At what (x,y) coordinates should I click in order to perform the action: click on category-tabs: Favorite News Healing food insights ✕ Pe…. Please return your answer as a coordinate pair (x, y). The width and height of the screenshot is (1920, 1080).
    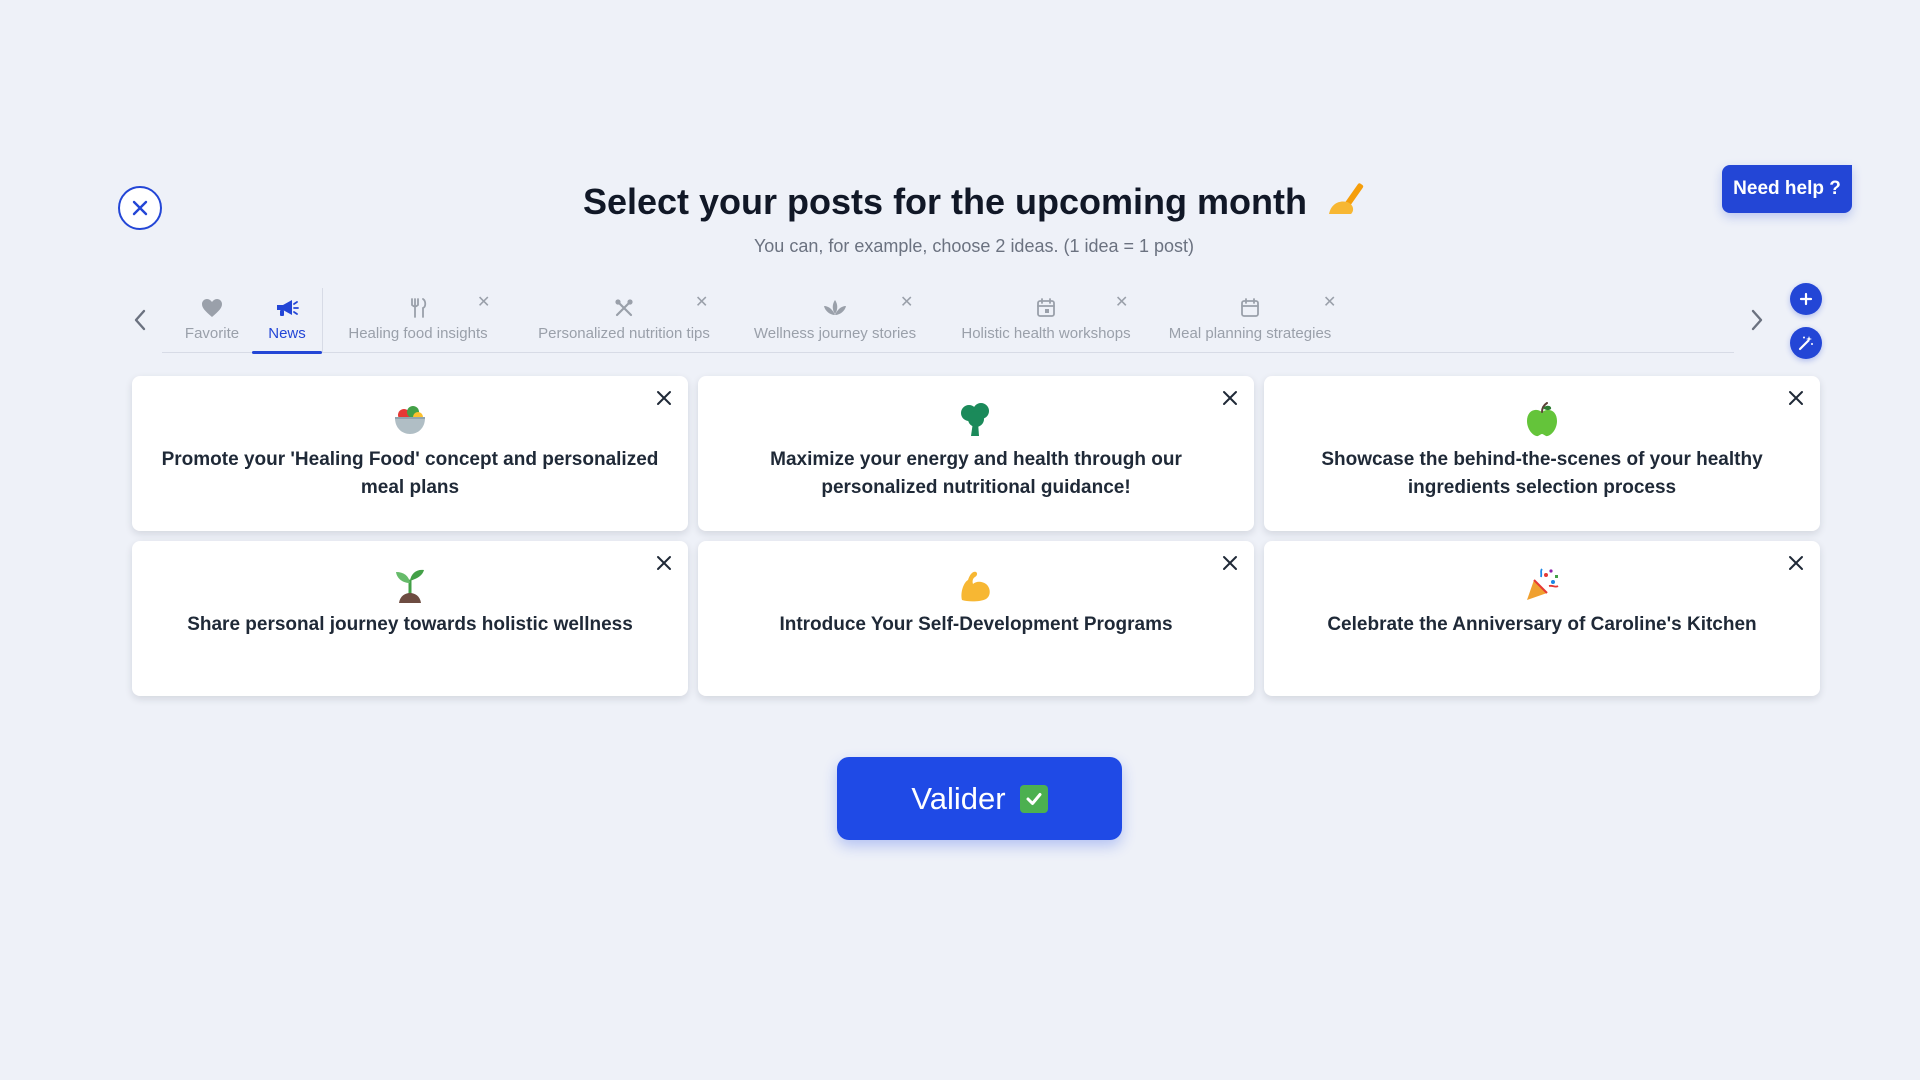
    Looking at the image, I should click on (948, 321).